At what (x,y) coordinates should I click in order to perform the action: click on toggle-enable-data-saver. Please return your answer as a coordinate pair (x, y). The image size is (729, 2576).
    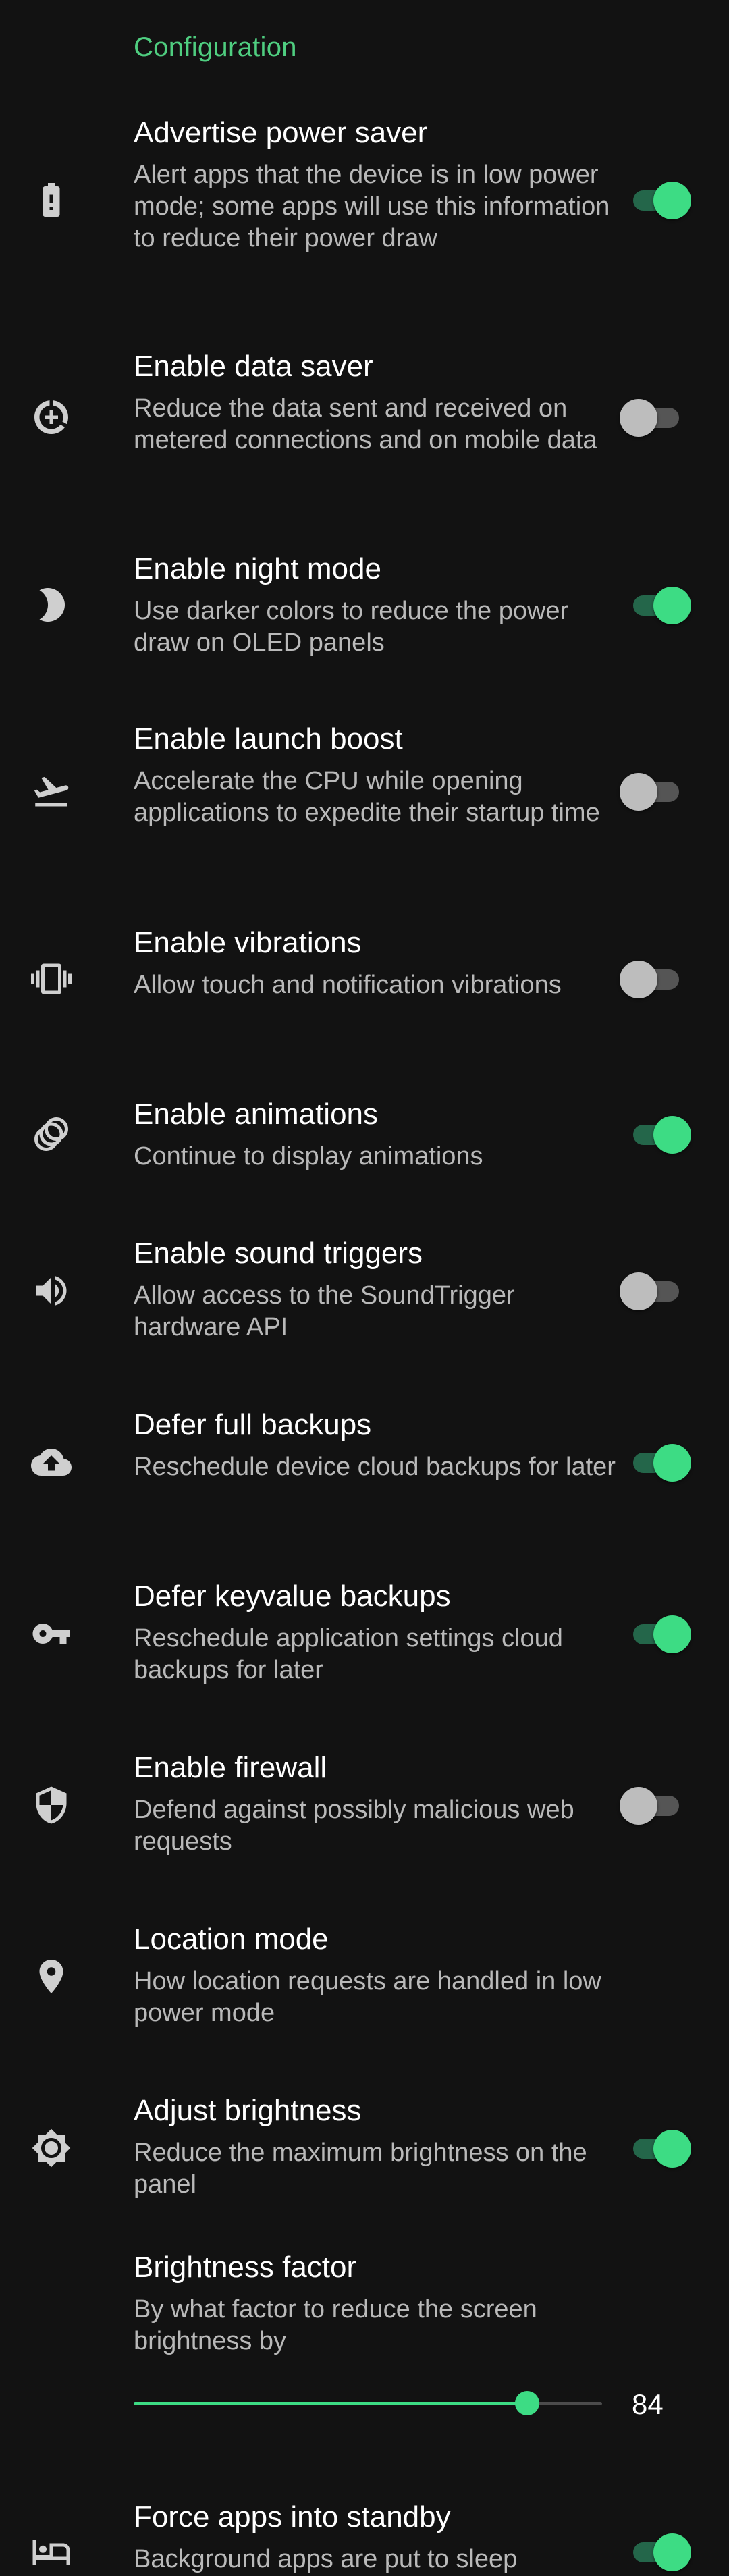
    Looking at the image, I should click on (654, 417).